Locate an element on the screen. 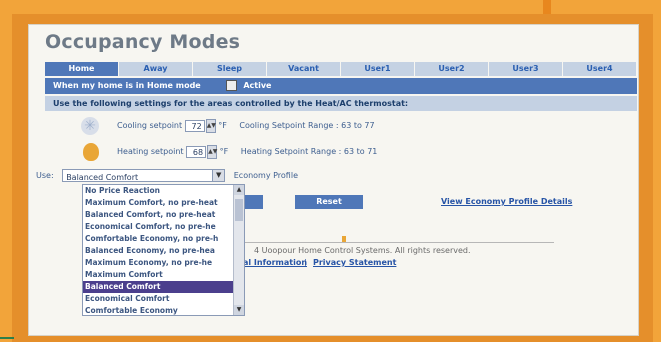  dropdown-option: Balanced Comfort, no pre-heat is located at coordinates (159, 215).